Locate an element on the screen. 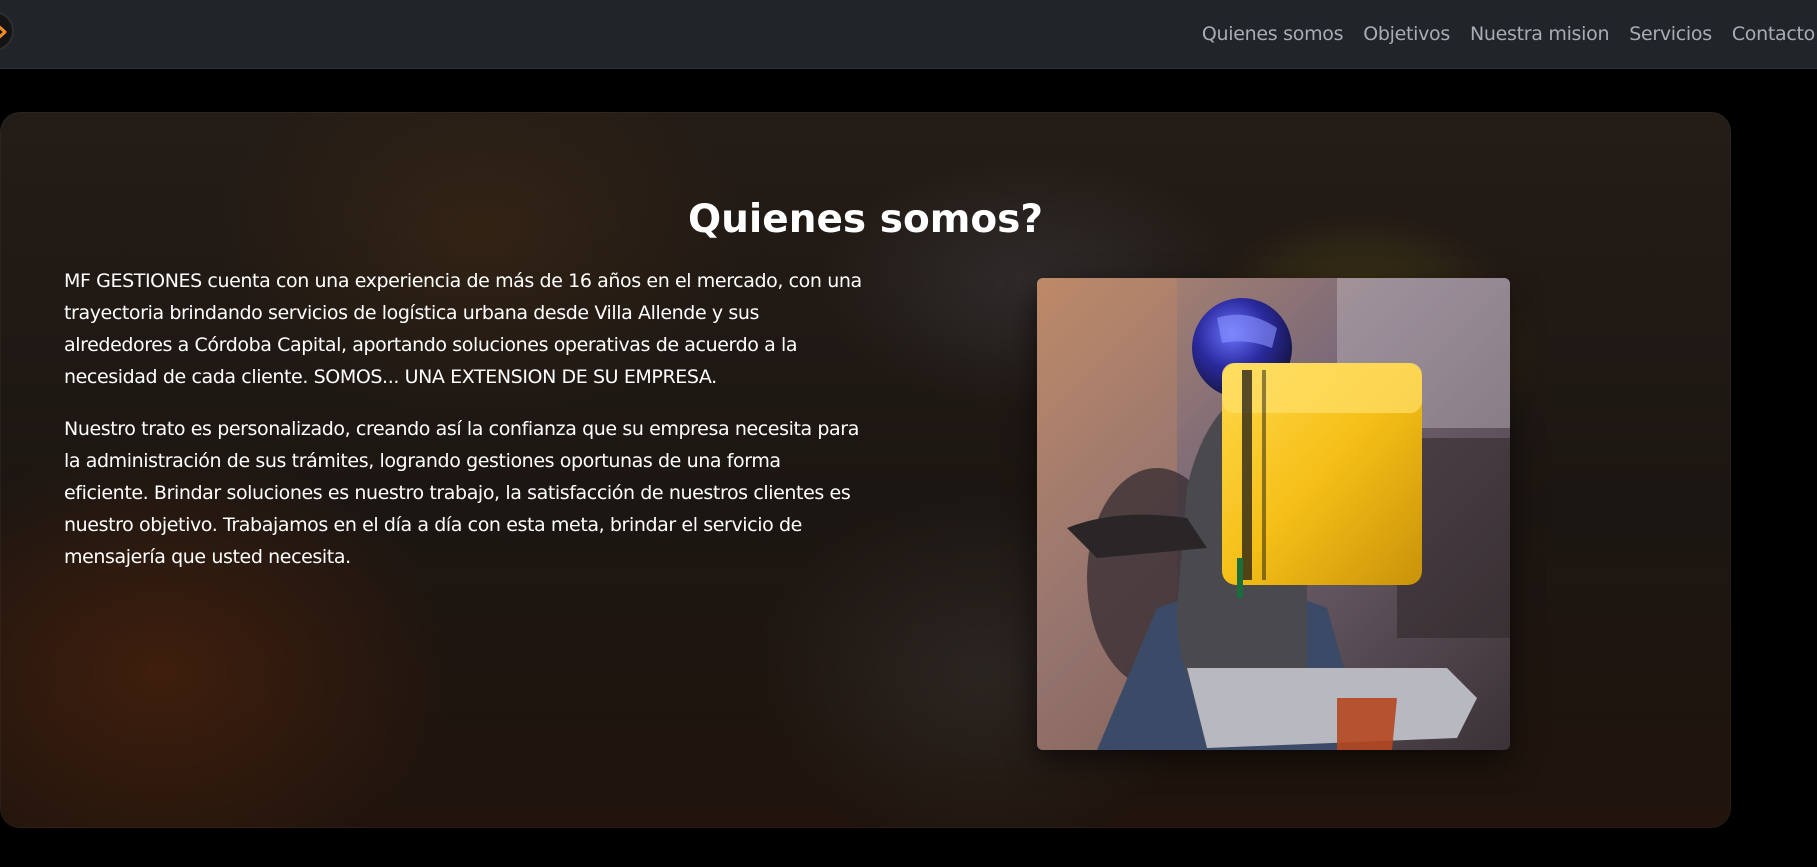  nav-link-servicios: Servicios is located at coordinates (1670, 34).